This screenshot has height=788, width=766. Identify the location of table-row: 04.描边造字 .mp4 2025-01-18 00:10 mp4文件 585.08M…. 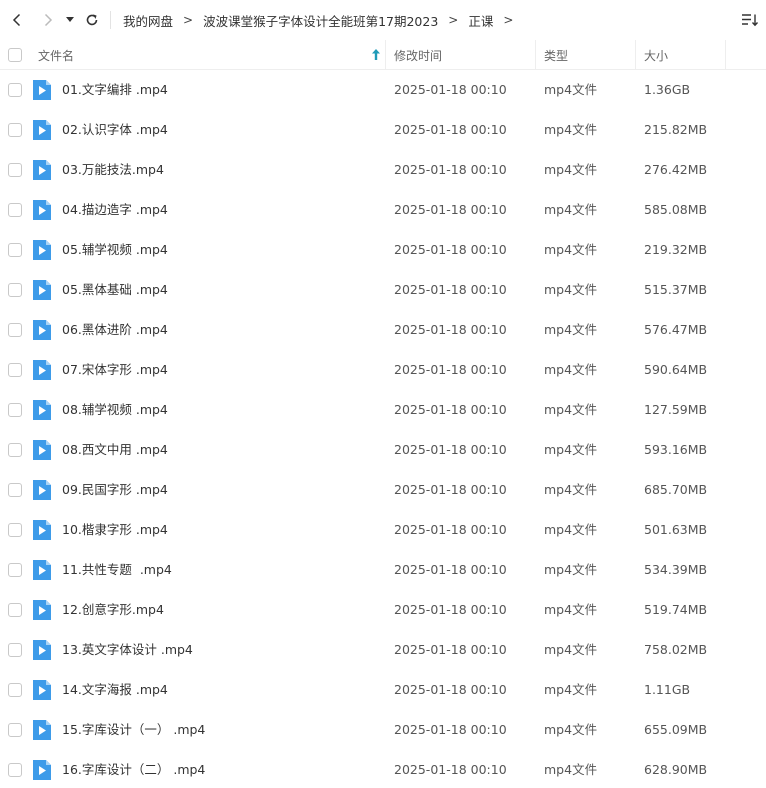
(383, 210).